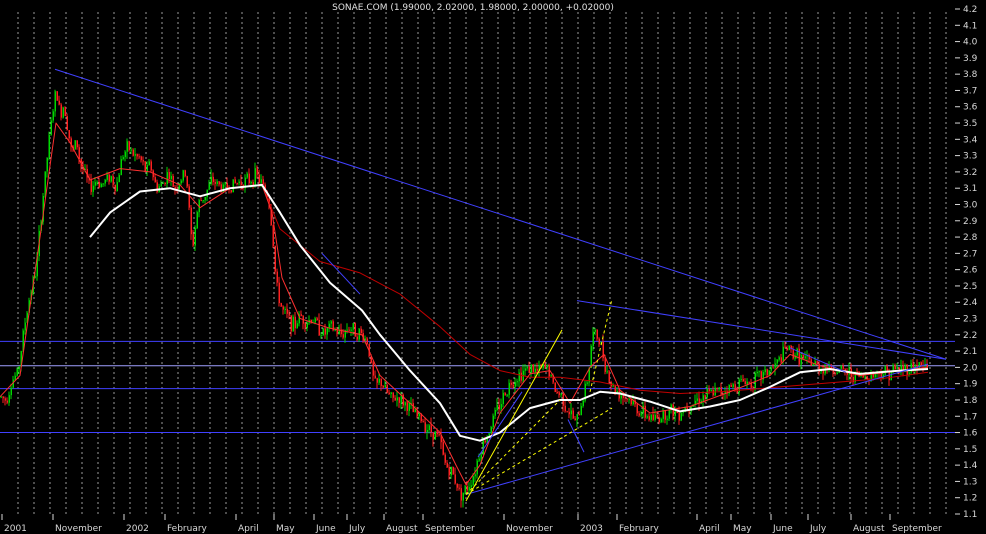 This screenshot has width=986, height=534. Describe the element at coordinates (970, 401) in the screenshot. I see `y-tick-label: 1.8` at that location.